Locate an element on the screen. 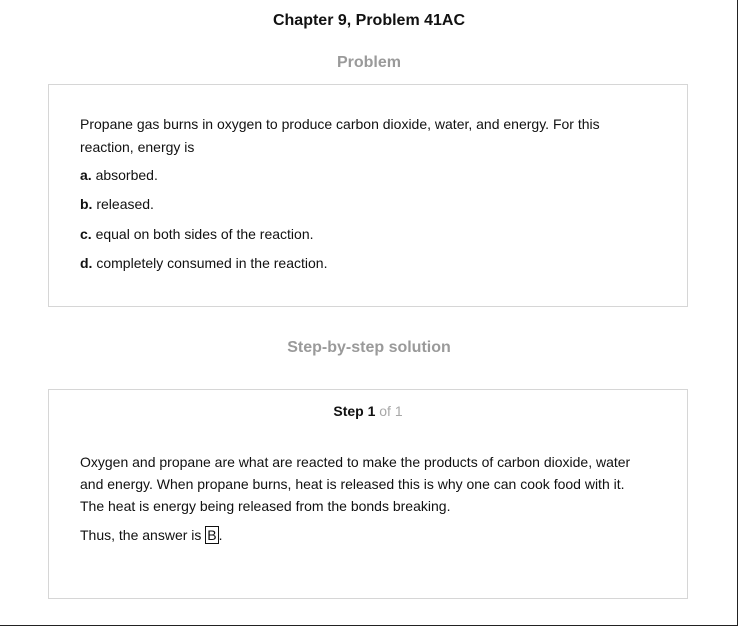 This screenshot has height=626, width=738. option-d: d. completely consumed in the reaction. is located at coordinates (203, 263).